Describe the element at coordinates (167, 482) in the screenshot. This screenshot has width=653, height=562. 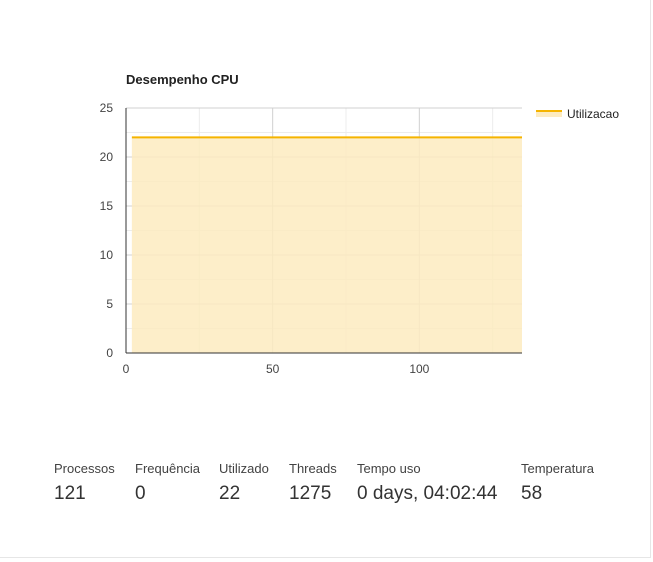
I see `stat-frequencia: Frequência 0` at that location.